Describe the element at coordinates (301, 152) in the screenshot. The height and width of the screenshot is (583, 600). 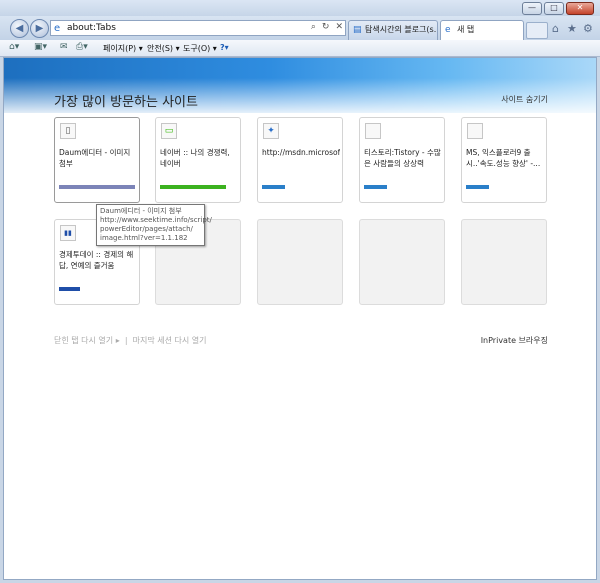
I see `tile-title: http://msdn.microsoft.` at that location.